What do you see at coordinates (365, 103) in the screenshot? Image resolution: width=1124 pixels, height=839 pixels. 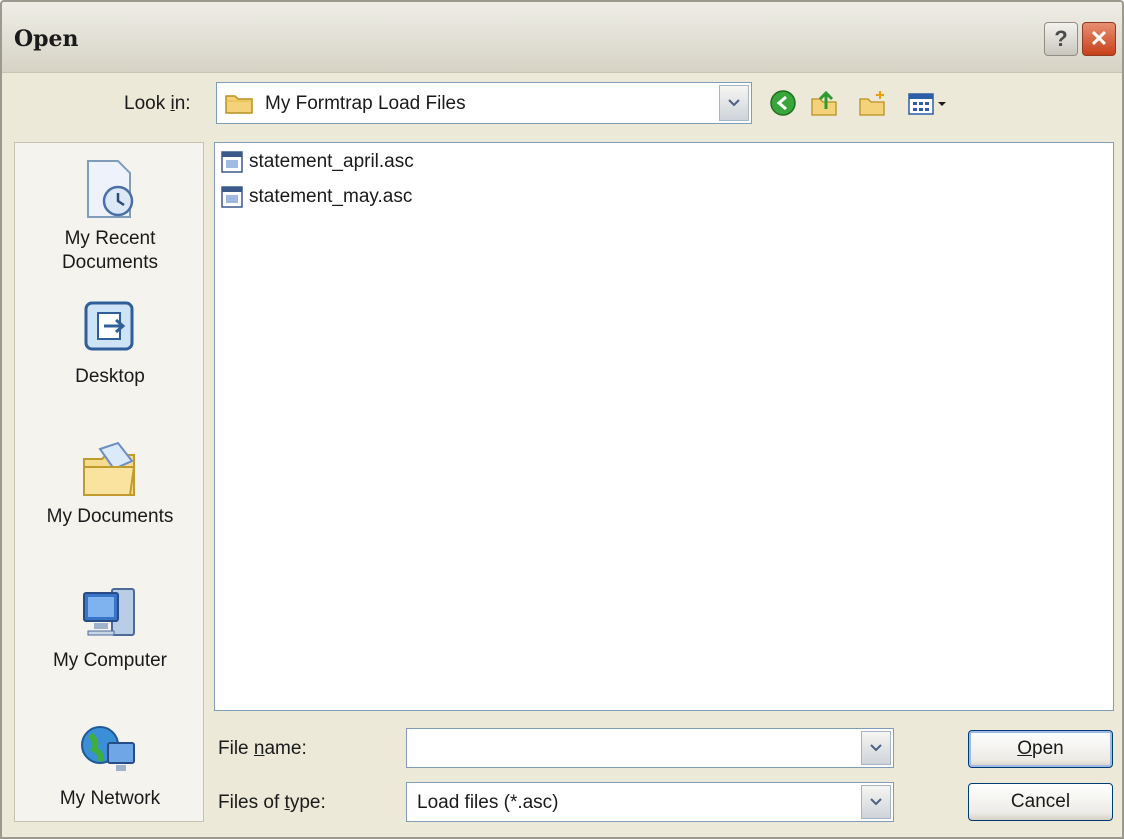 I see `look-in-value: My Formtrap Load Files` at bounding box center [365, 103].